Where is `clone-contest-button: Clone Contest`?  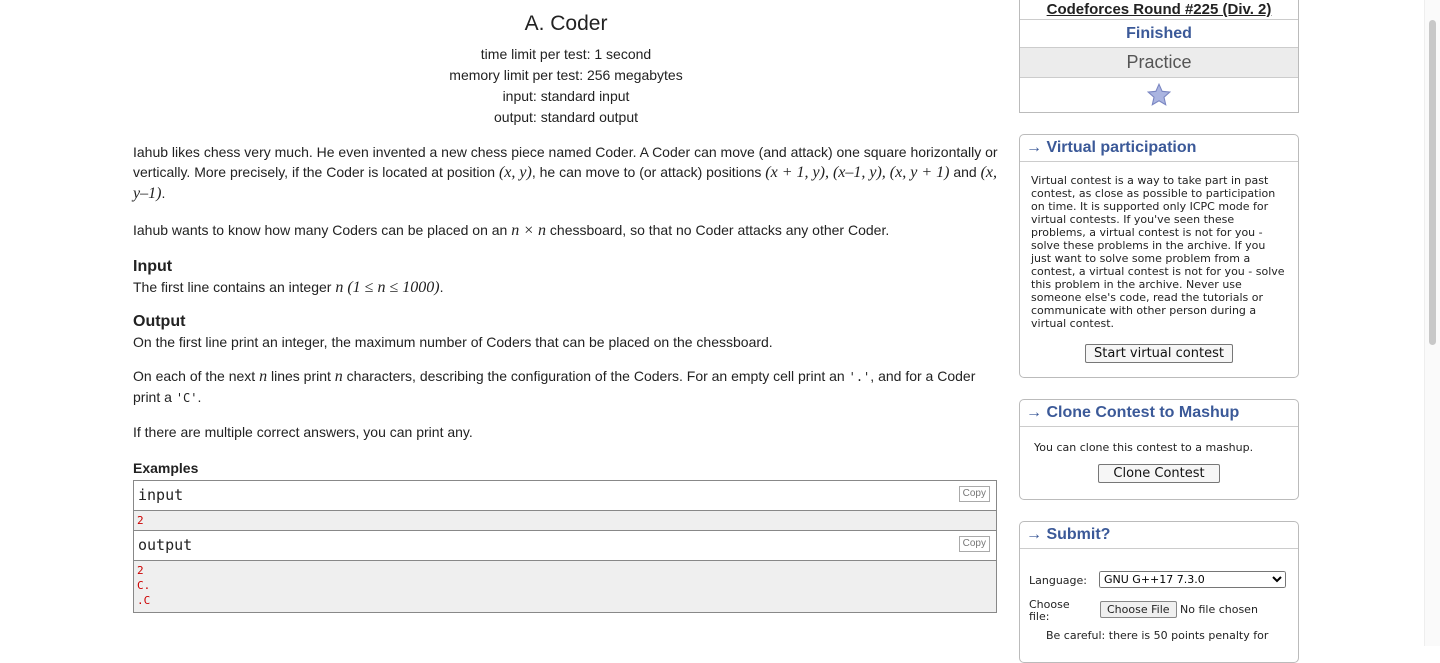 clone-contest-button: Clone Contest is located at coordinates (1159, 473).